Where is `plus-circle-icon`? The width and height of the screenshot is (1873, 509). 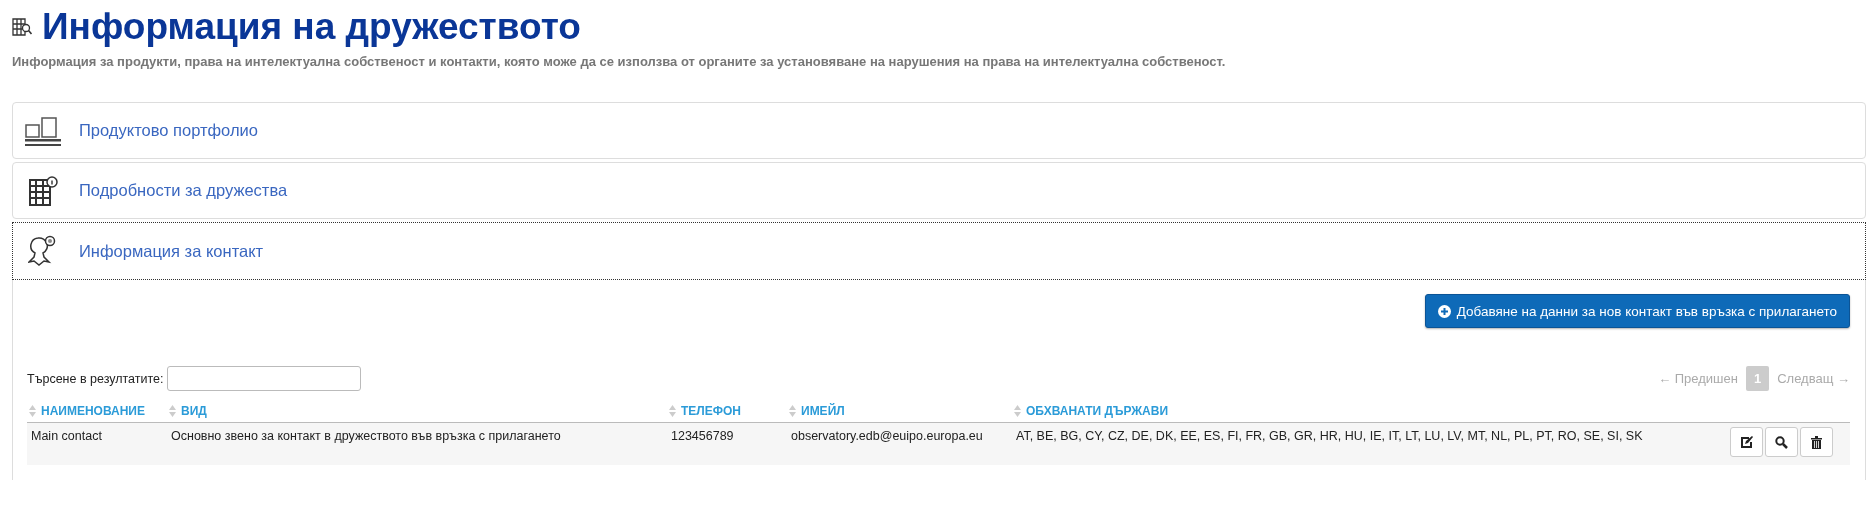
plus-circle-icon is located at coordinates (1444, 311).